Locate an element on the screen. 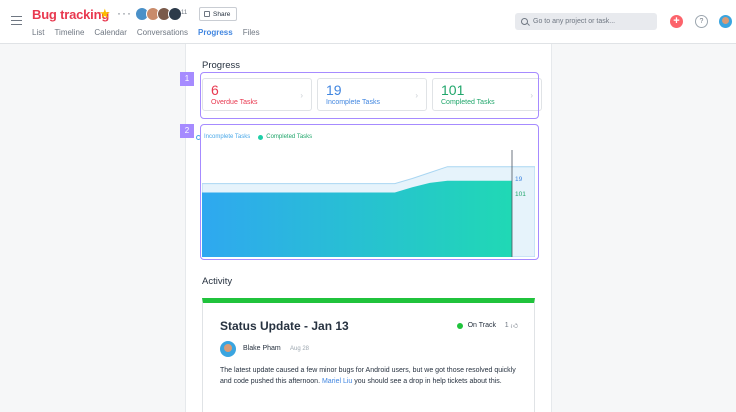  share-button: Share is located at coordinates (218, 14).